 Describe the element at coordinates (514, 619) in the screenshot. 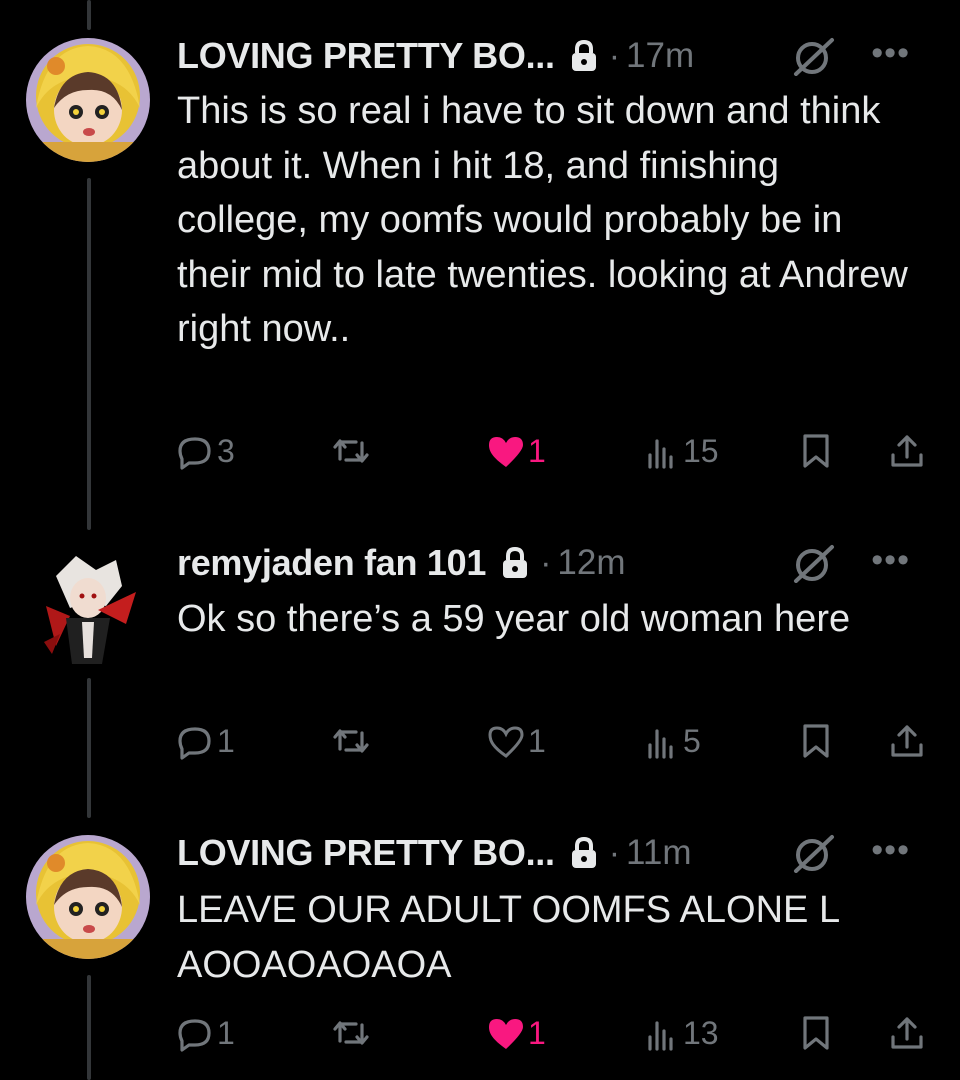

I see `tweet-text: Ok so there’s a 59 year old woman here` at that location.